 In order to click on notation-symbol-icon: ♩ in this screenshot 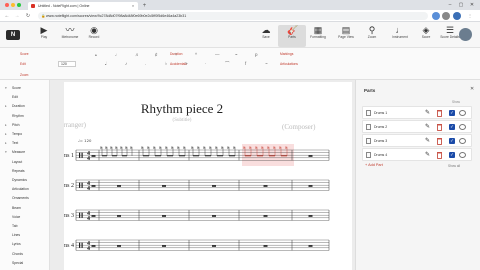, I will do `click(117, 54)`.